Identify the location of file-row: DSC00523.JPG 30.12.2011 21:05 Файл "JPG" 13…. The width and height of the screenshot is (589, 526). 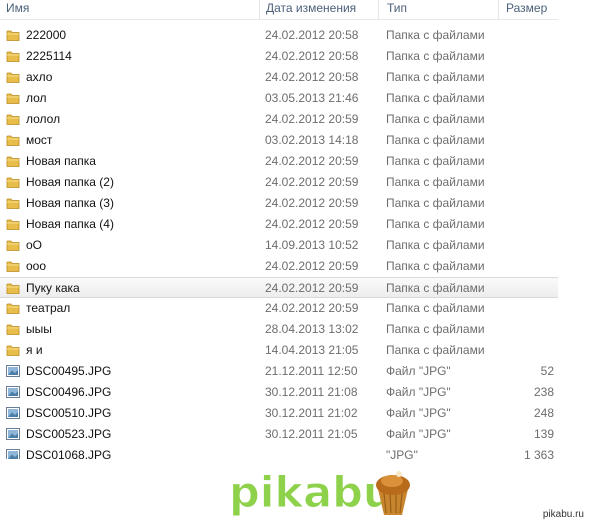
(279, 434).